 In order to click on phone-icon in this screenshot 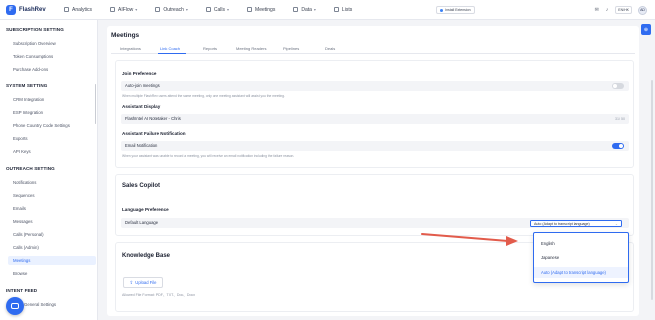, I will do `click(208, 9)`.